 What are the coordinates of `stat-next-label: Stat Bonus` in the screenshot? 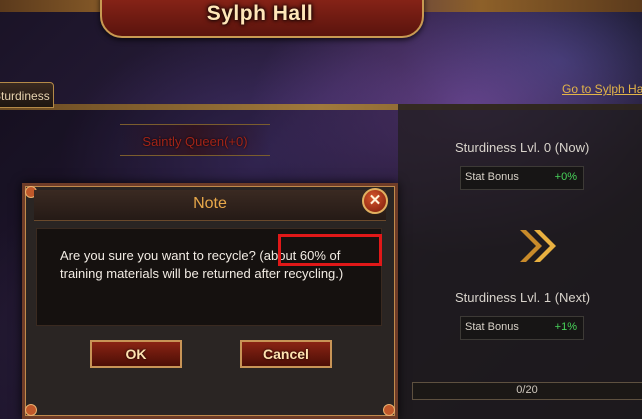 It's located at (492, 327).